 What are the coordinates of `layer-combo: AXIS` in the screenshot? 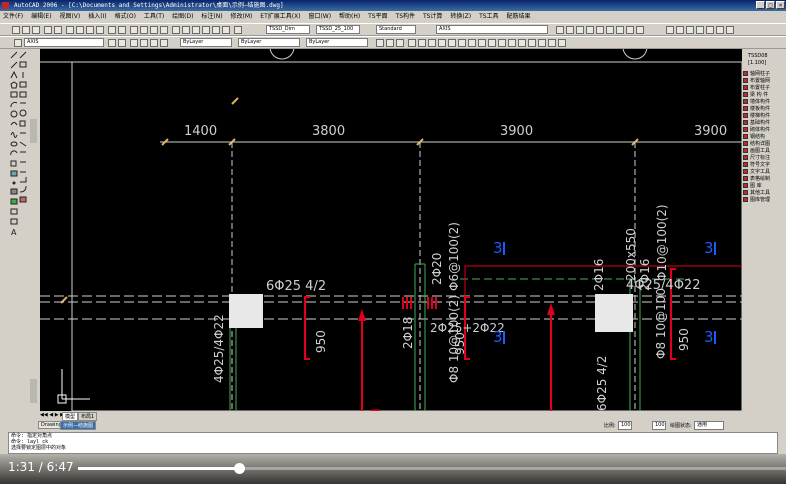 It's located at (64, 42).